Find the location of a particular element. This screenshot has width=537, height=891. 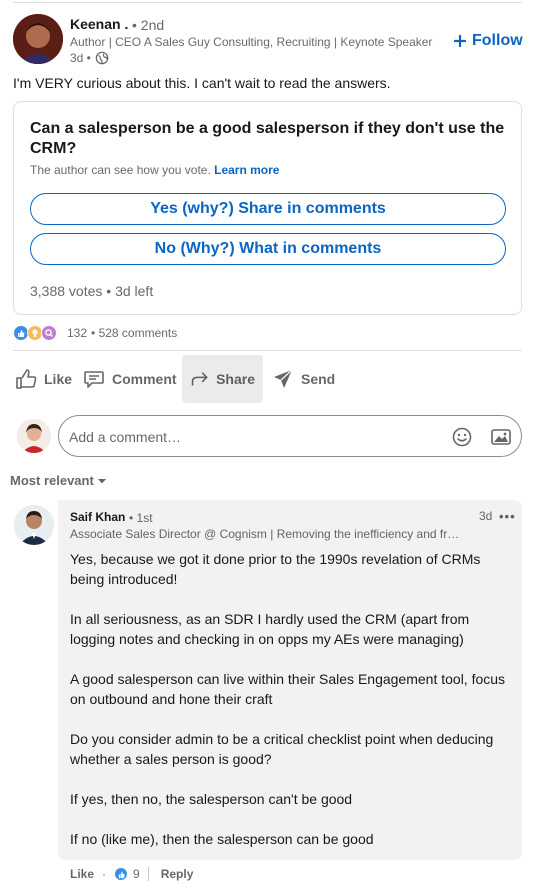

post-time: 3d • is located at coordinates (89, 58).